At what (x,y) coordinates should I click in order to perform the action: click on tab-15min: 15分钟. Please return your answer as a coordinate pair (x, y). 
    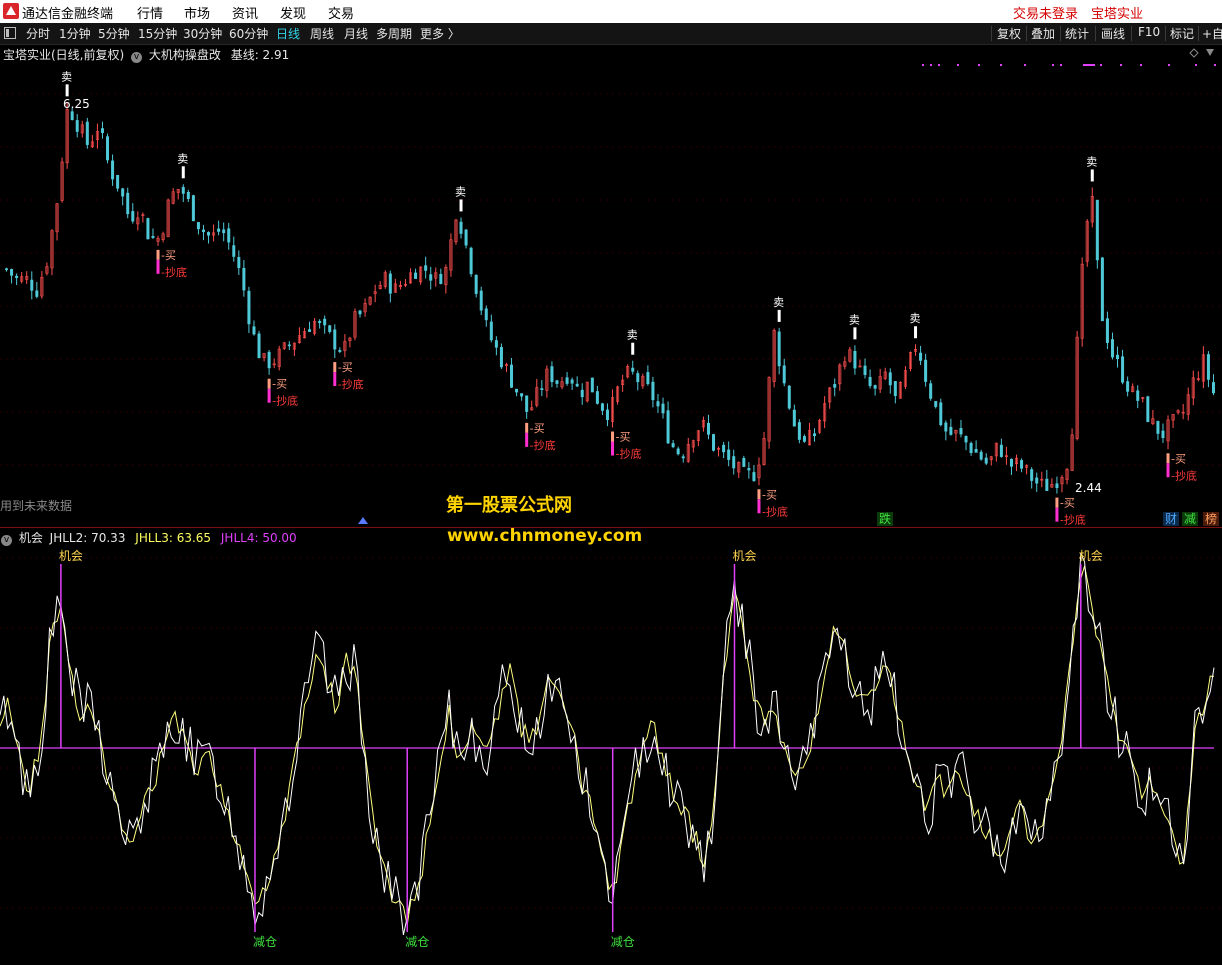
    Looking at the image, I should click on (157, 33).